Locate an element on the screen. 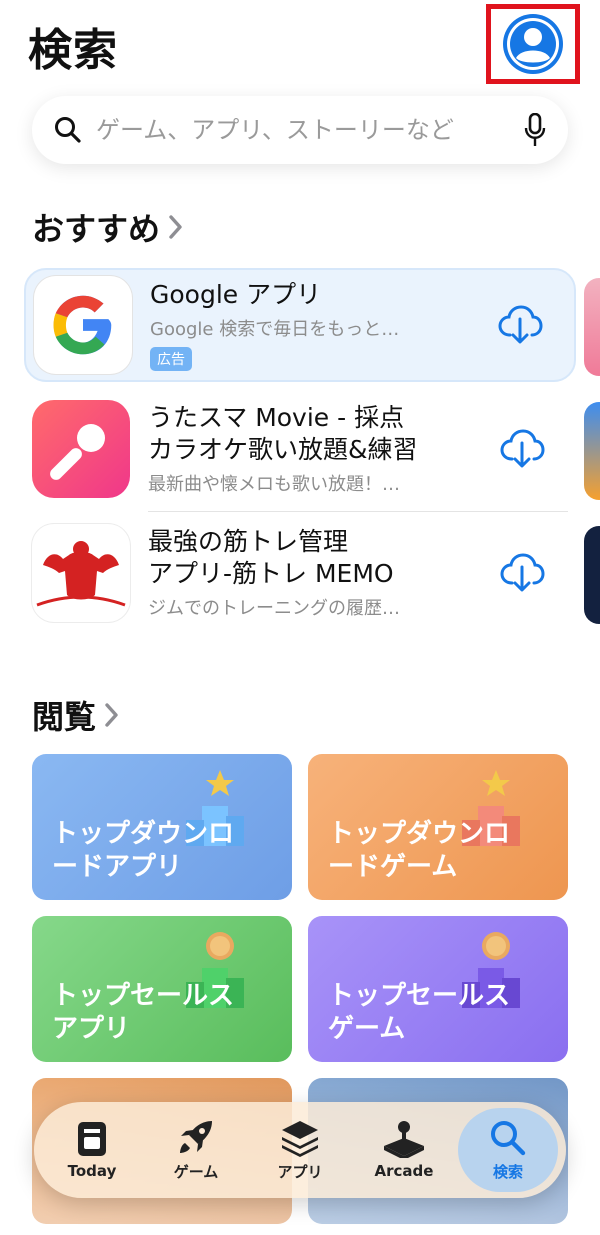 This screenshot has width=600, height=1235. tile-label: トップダウンロードアプリ is located at coordinates (143, 850).